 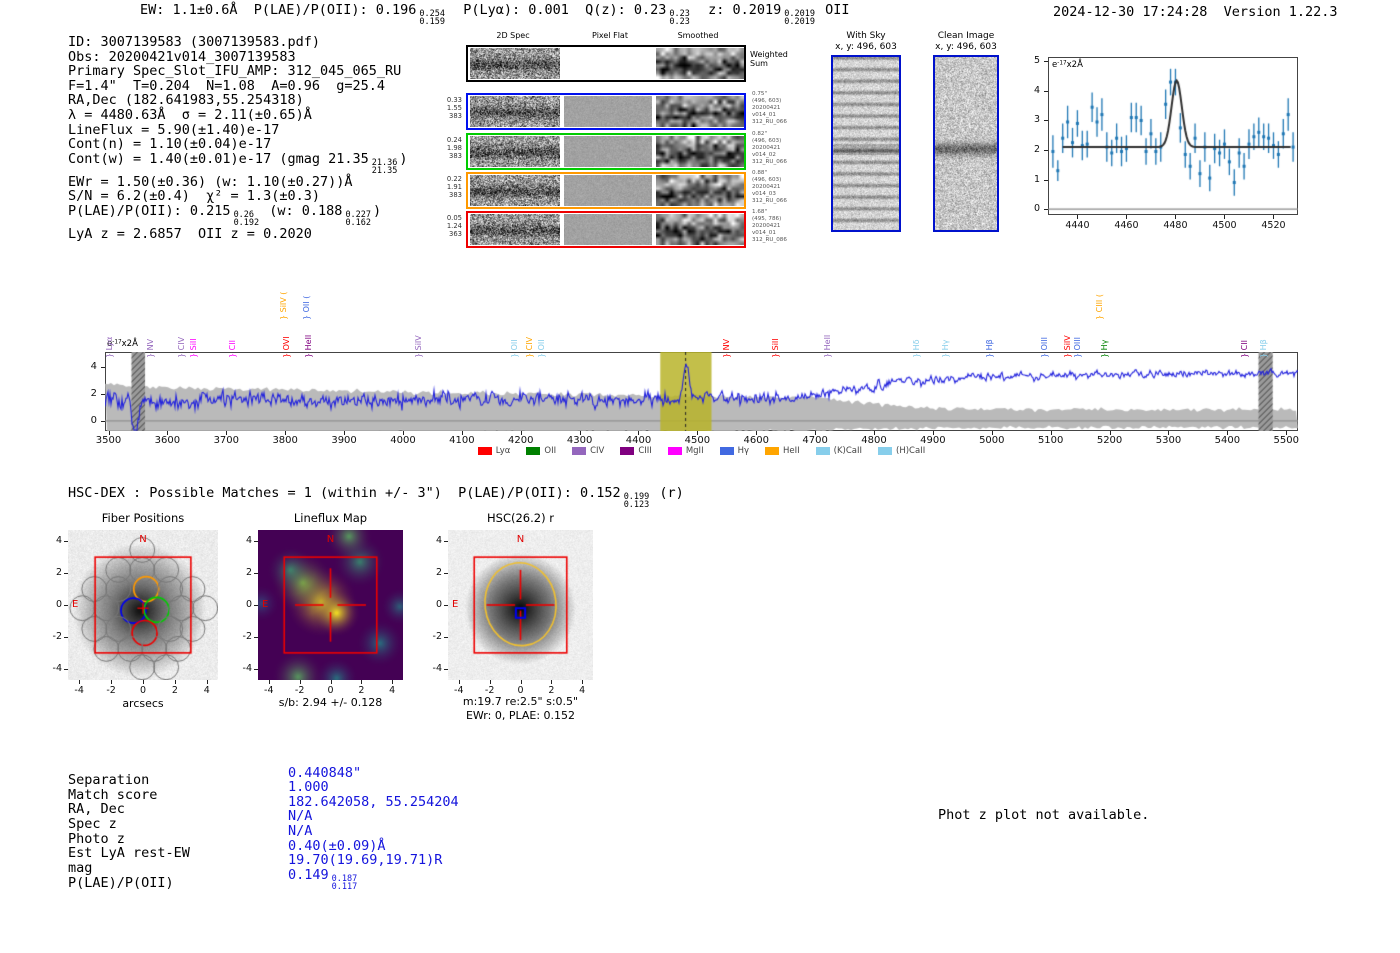 I want to click on x-tick-label: -4, so click(x=269, y=690).